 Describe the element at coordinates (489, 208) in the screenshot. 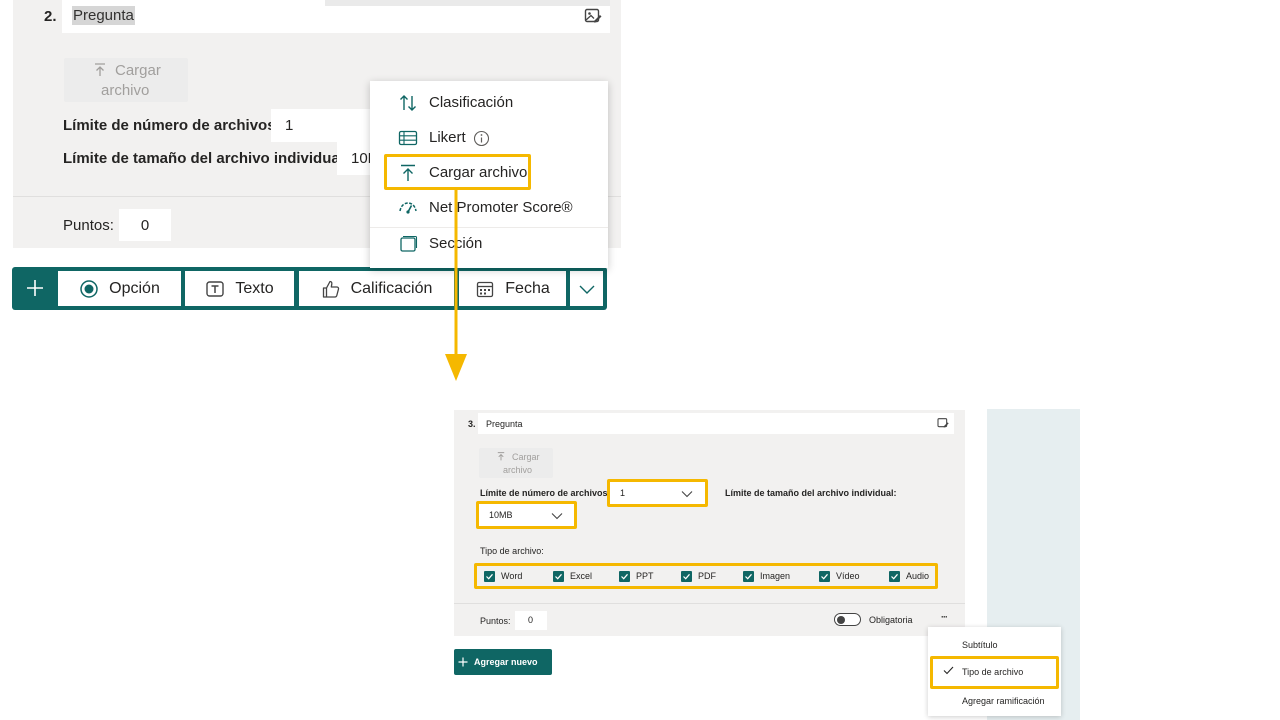

I see `menu-item-nps: Net Promoter Score®` at that location.